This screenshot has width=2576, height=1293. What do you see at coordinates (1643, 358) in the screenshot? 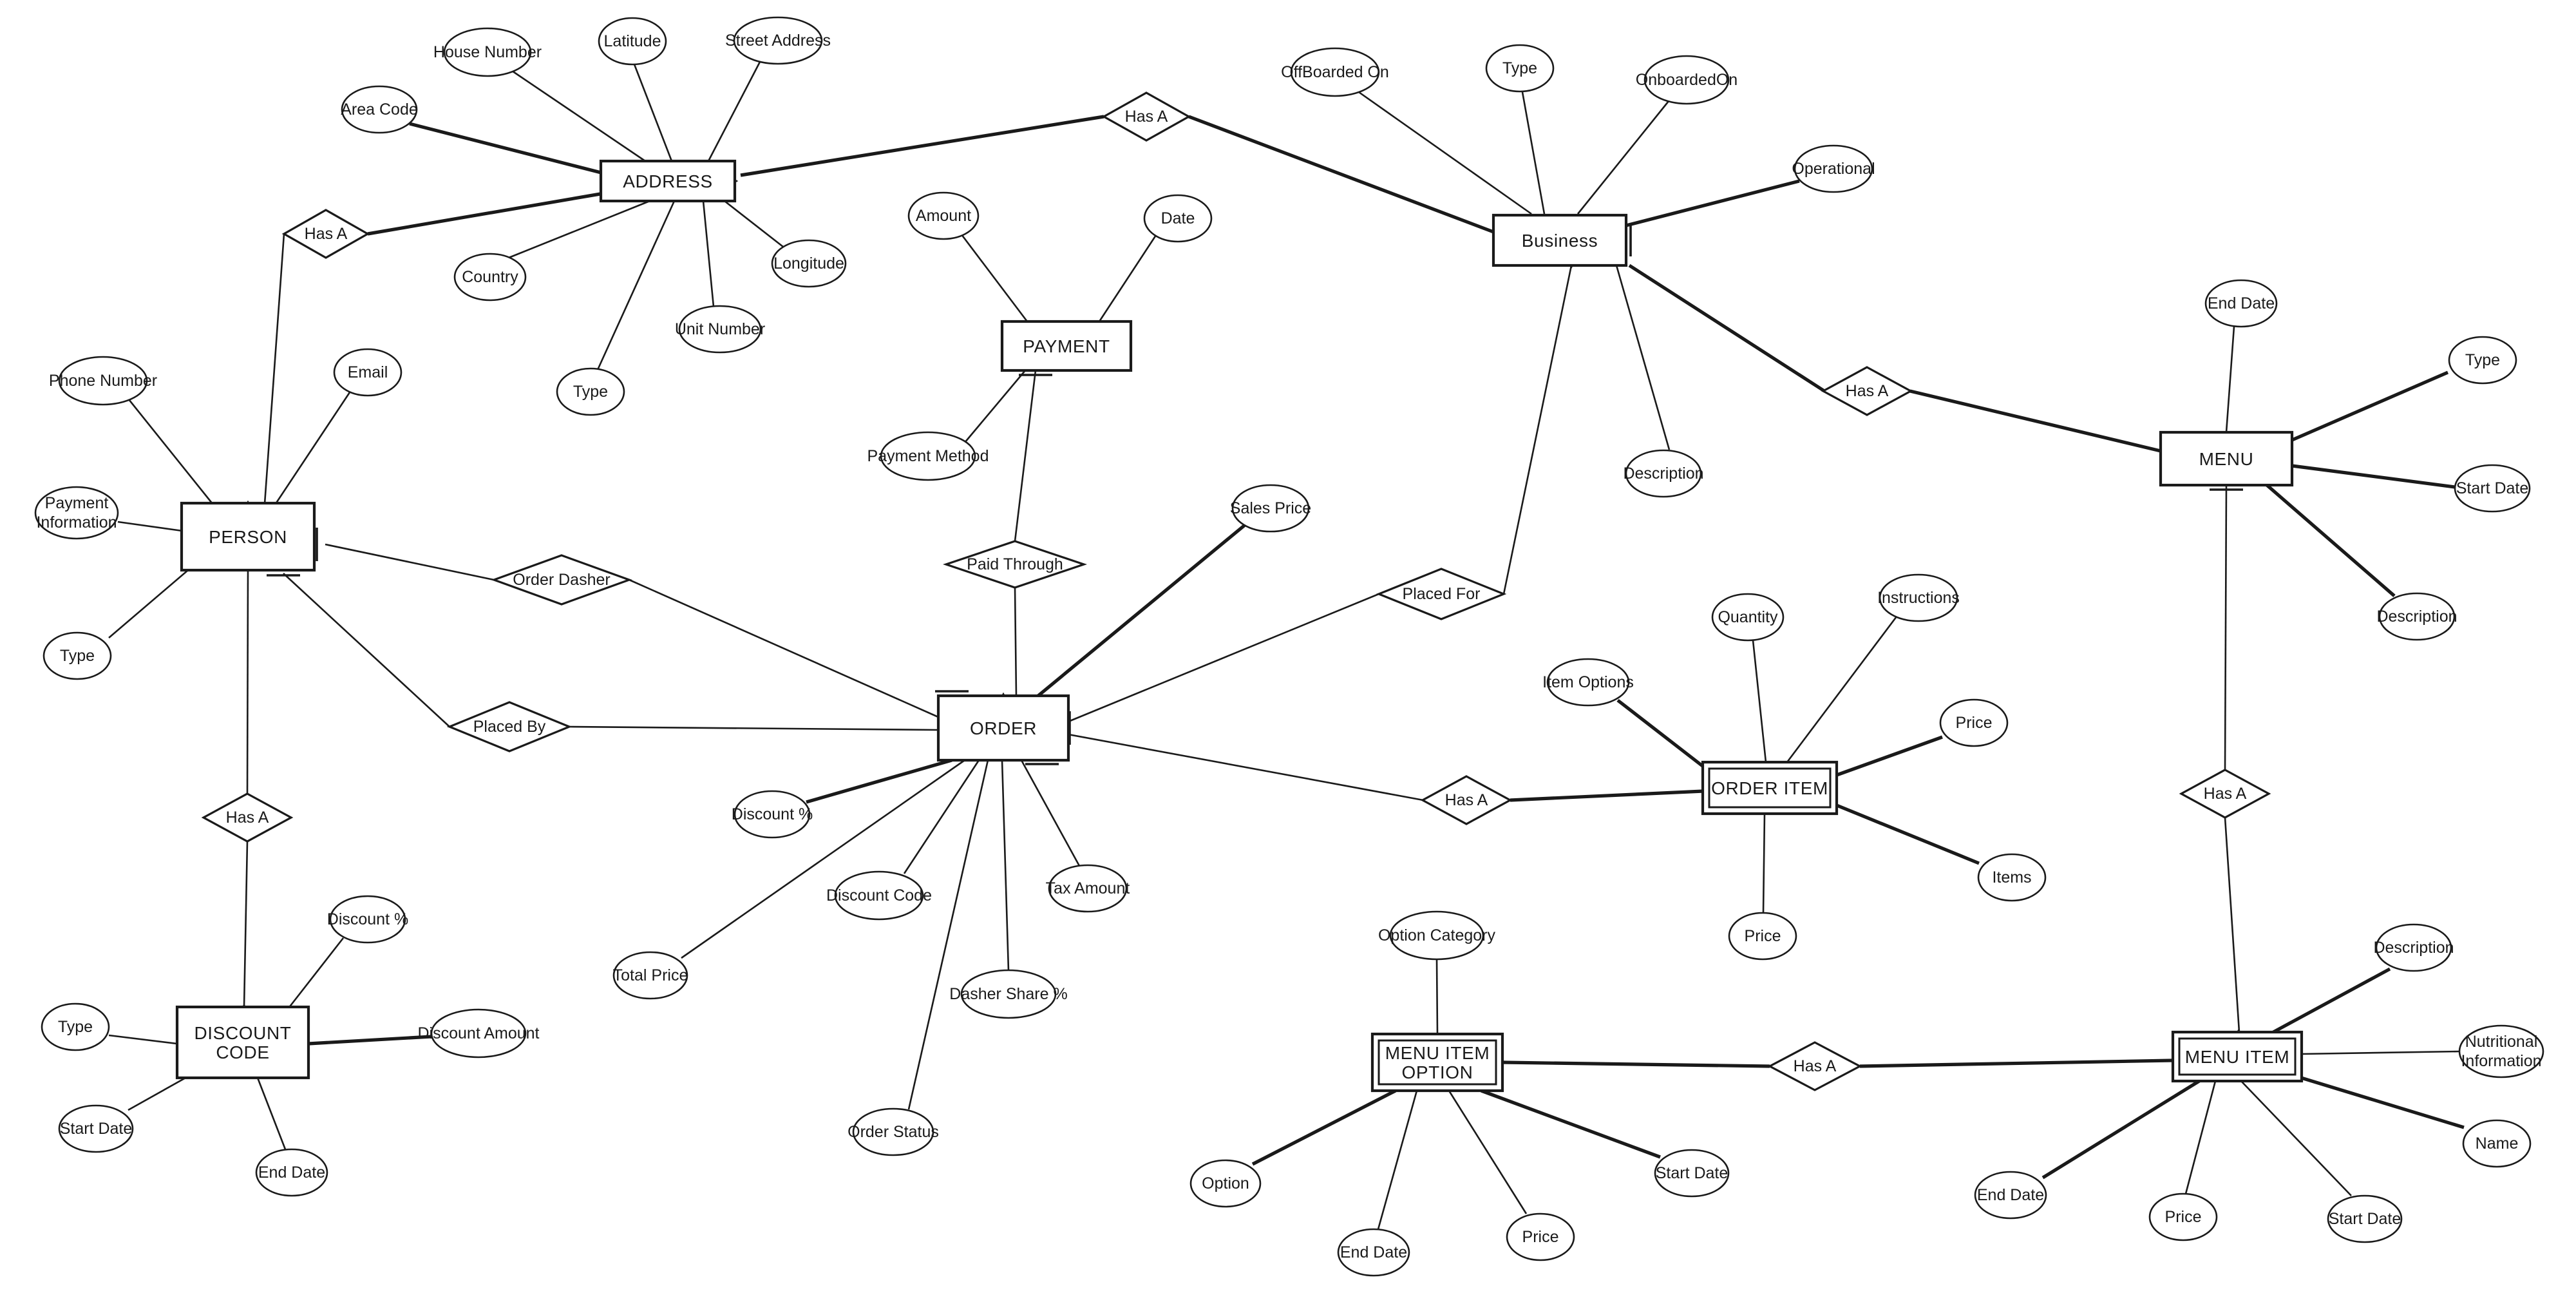
I see `connector-business-to-description` at bounding box center [1643, 358].